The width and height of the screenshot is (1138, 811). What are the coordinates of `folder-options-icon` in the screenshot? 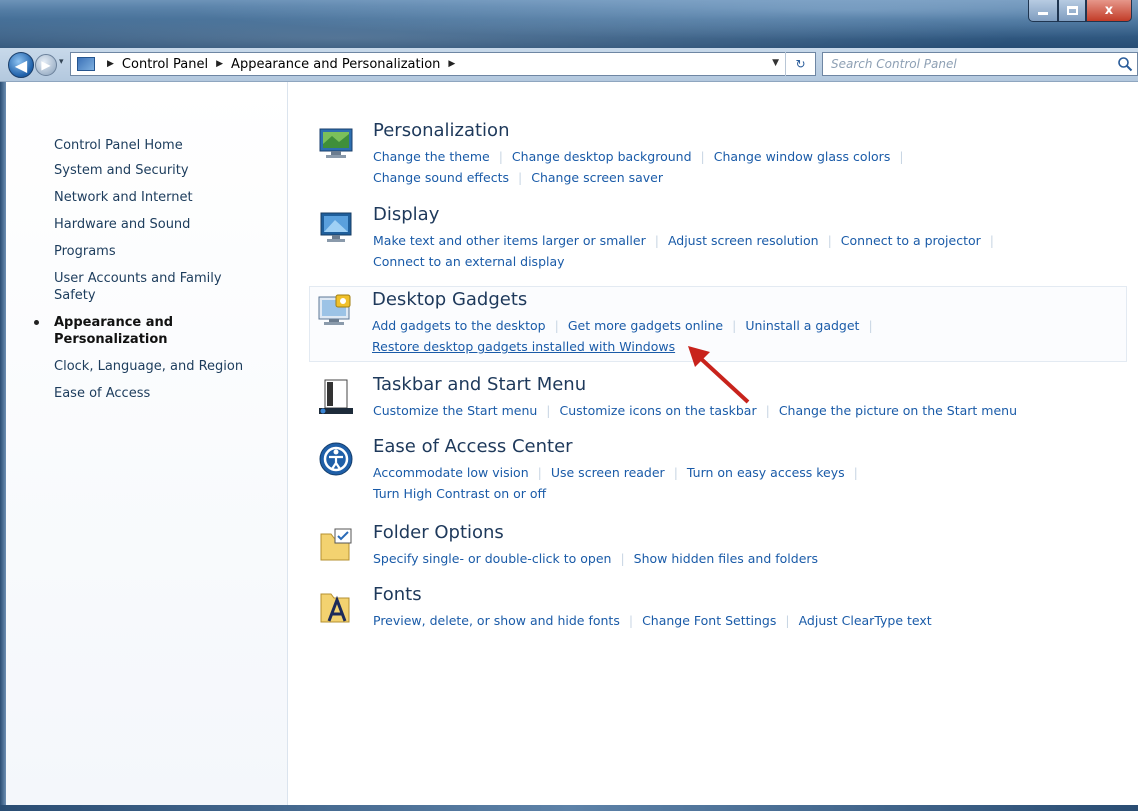 It's located at (336, 545).